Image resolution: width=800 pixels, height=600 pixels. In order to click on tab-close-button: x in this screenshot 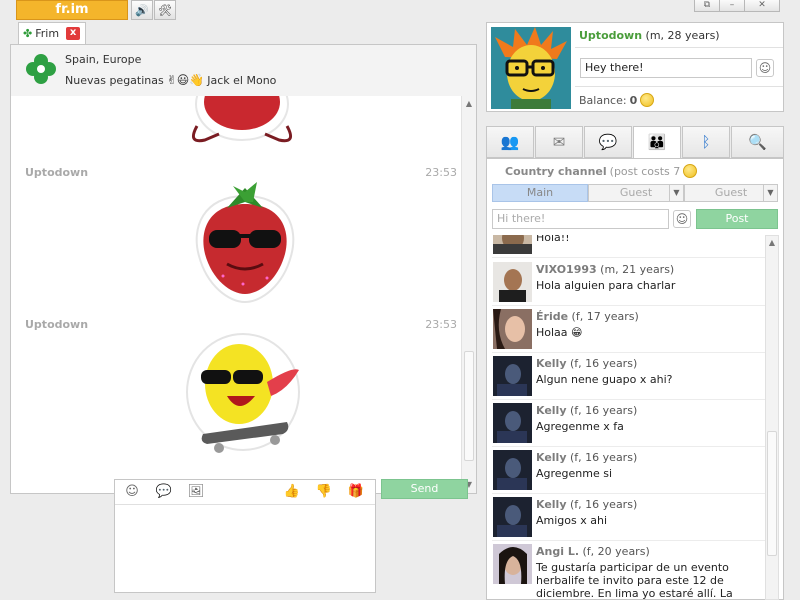, I will do `click(73, 33)`.